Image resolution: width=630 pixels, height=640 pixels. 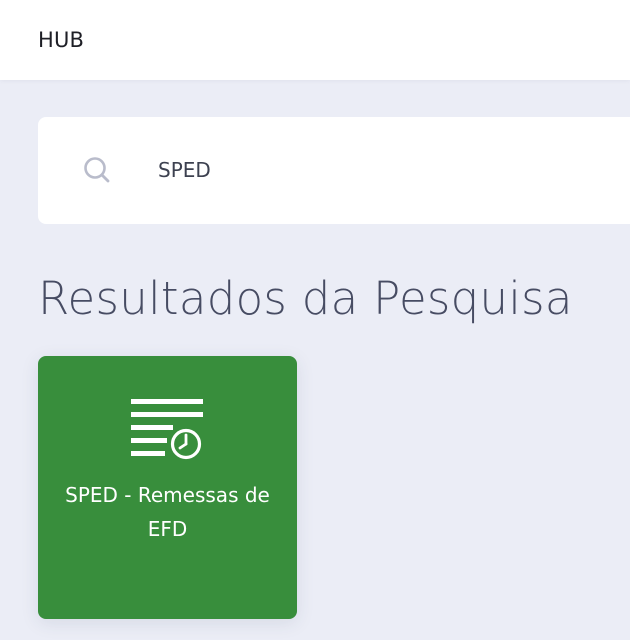 What do you see at coordinates (315, 40) in the screenshot?
I see `top-bar: HUB` at bounding box center [315, 40].